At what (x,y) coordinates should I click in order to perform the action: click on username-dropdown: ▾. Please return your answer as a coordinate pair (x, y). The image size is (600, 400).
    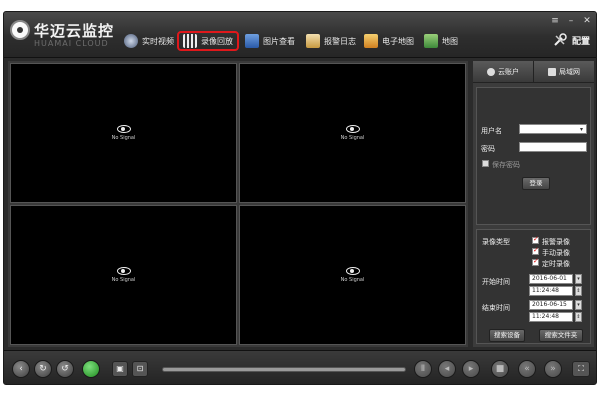
    Looking at the image, I should click on (553, 129).